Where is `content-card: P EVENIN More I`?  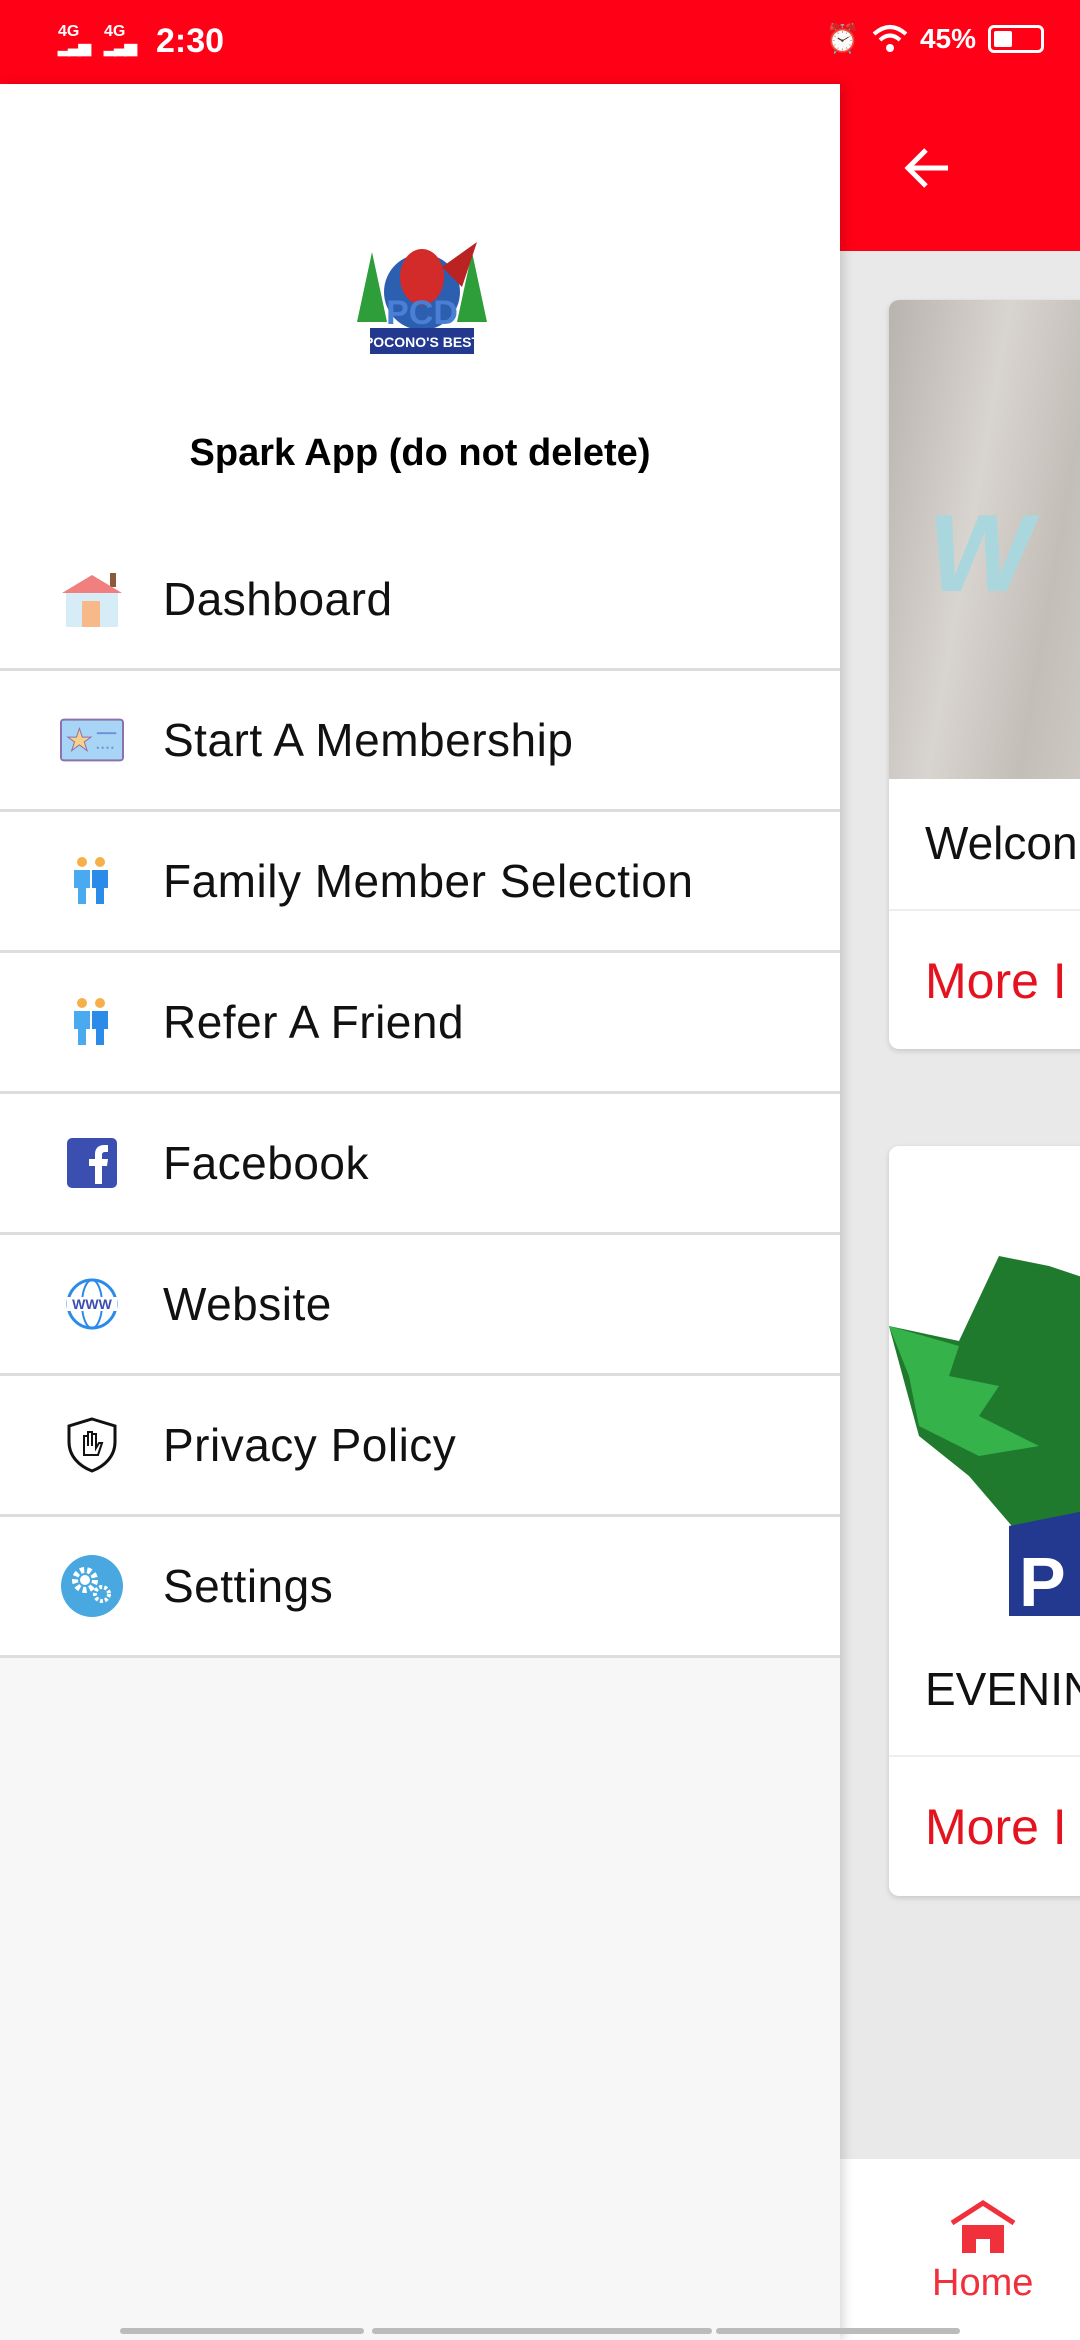
content-card: P EVENIN More I is located at coordinates (984, 1521).